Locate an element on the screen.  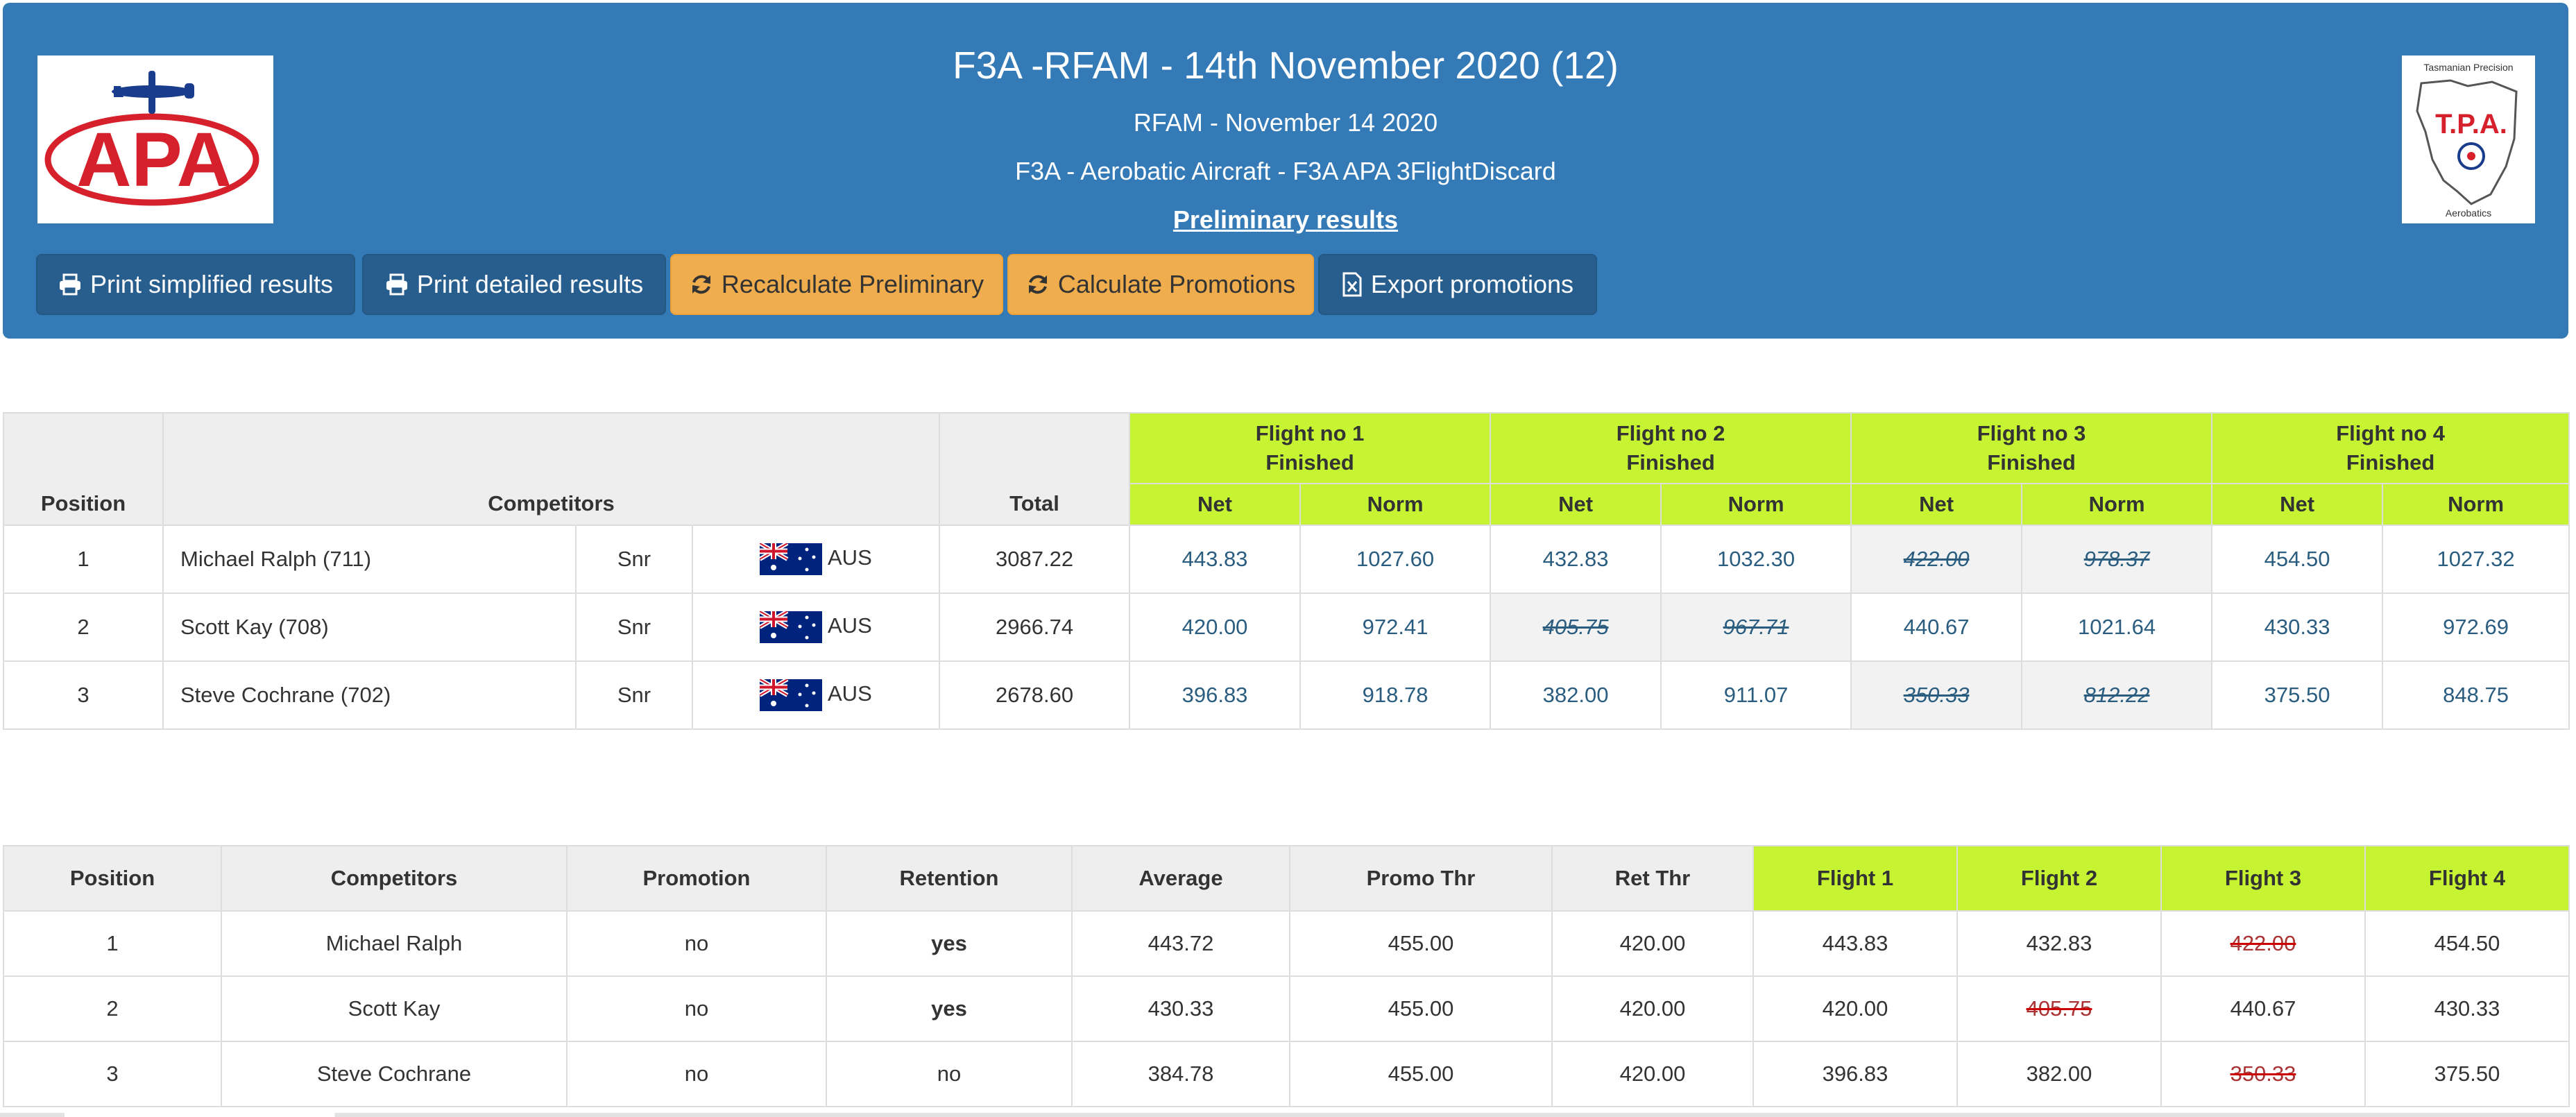
score-cell: 1027.60 is located at coordinates (1395, 560).